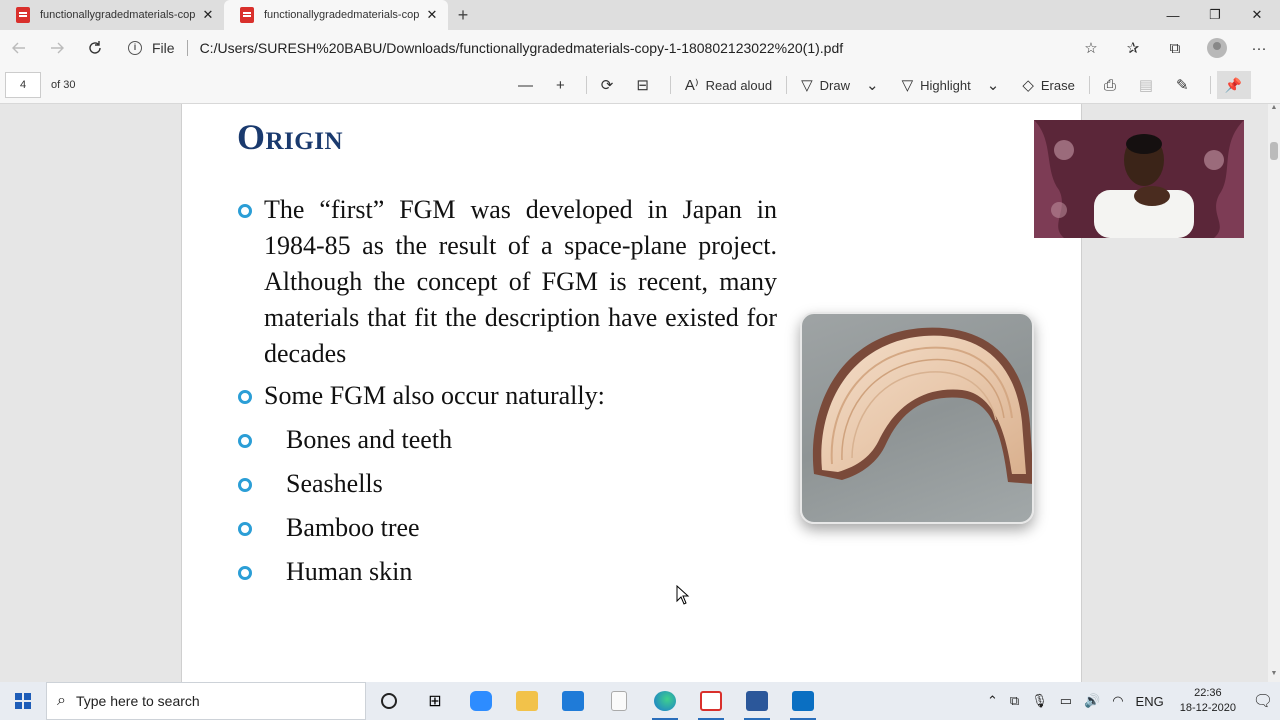  I want to click on edge-button, so click(665, 701).